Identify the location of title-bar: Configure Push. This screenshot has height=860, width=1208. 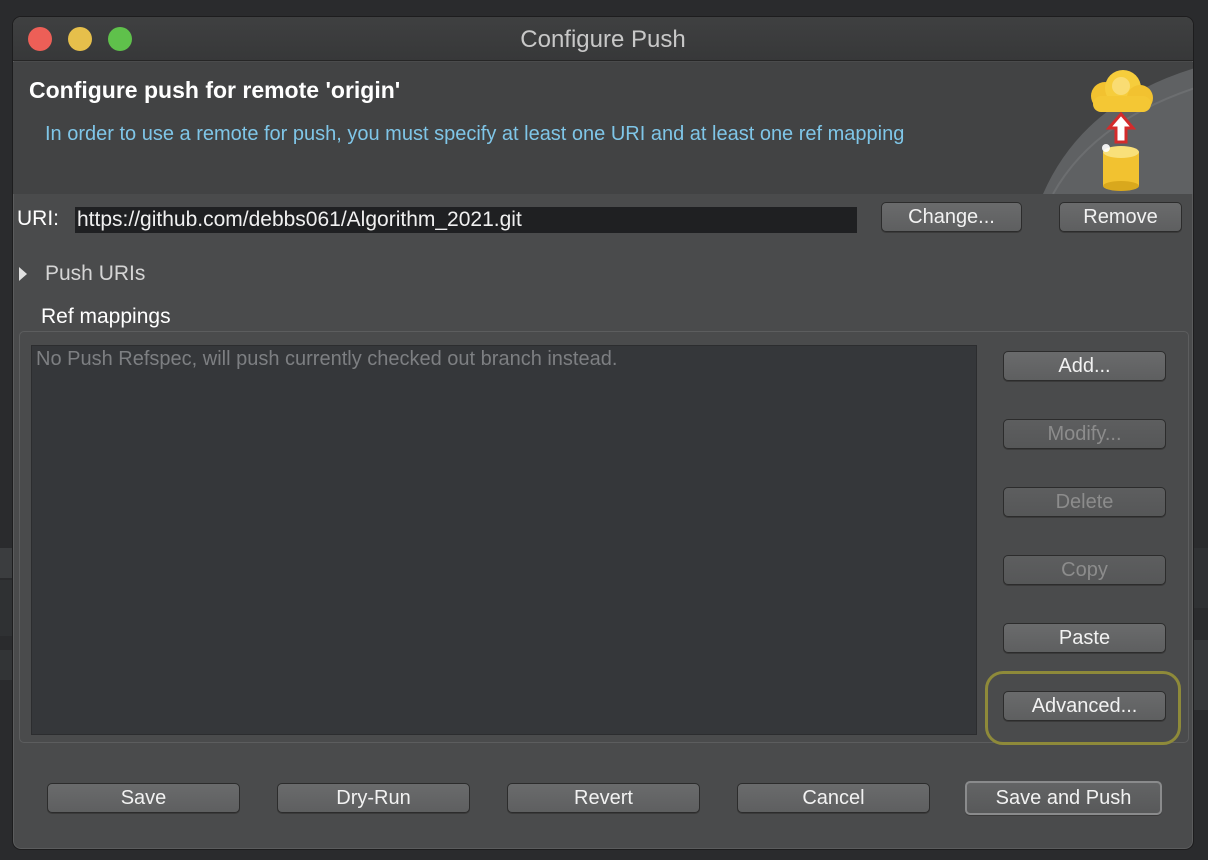
(603, 39).